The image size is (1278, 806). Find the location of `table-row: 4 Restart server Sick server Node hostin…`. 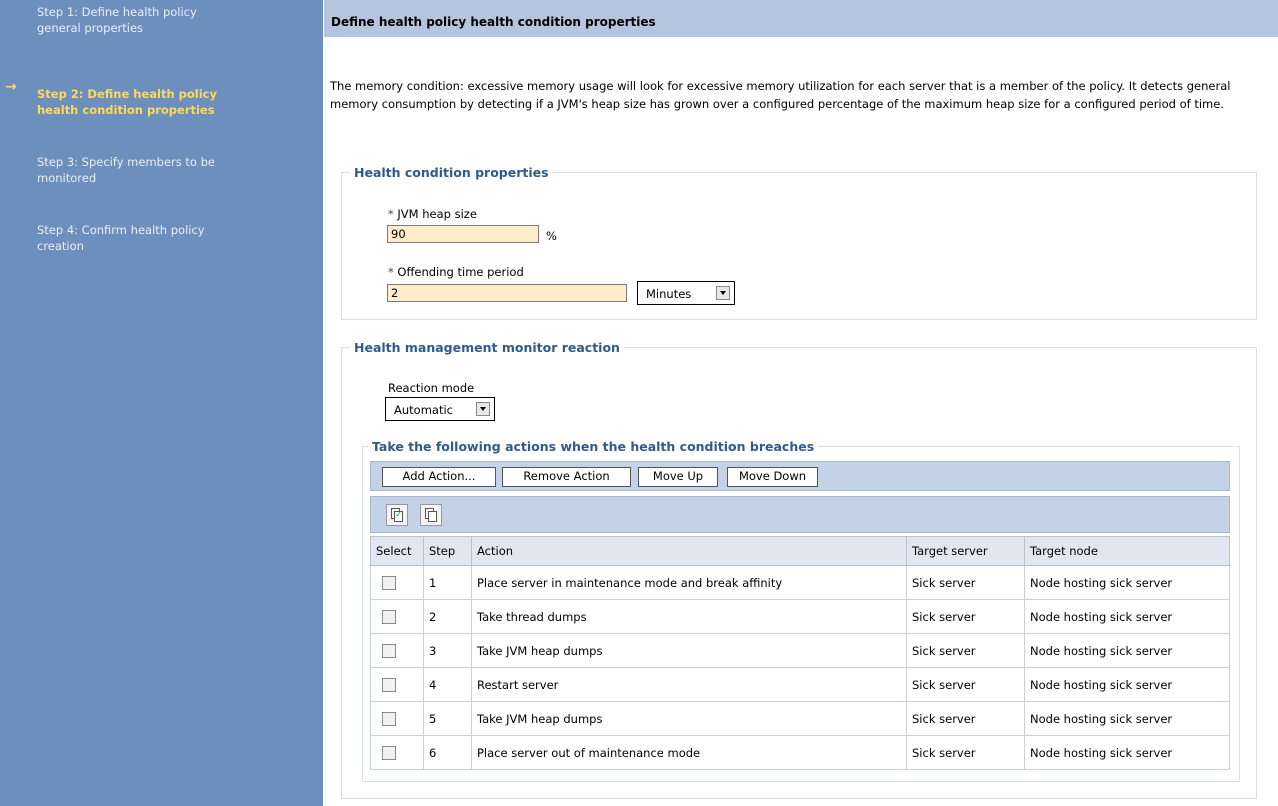

table-row: 4 Restart server Sick server Node hostin… is located at coordinates (800, 684).